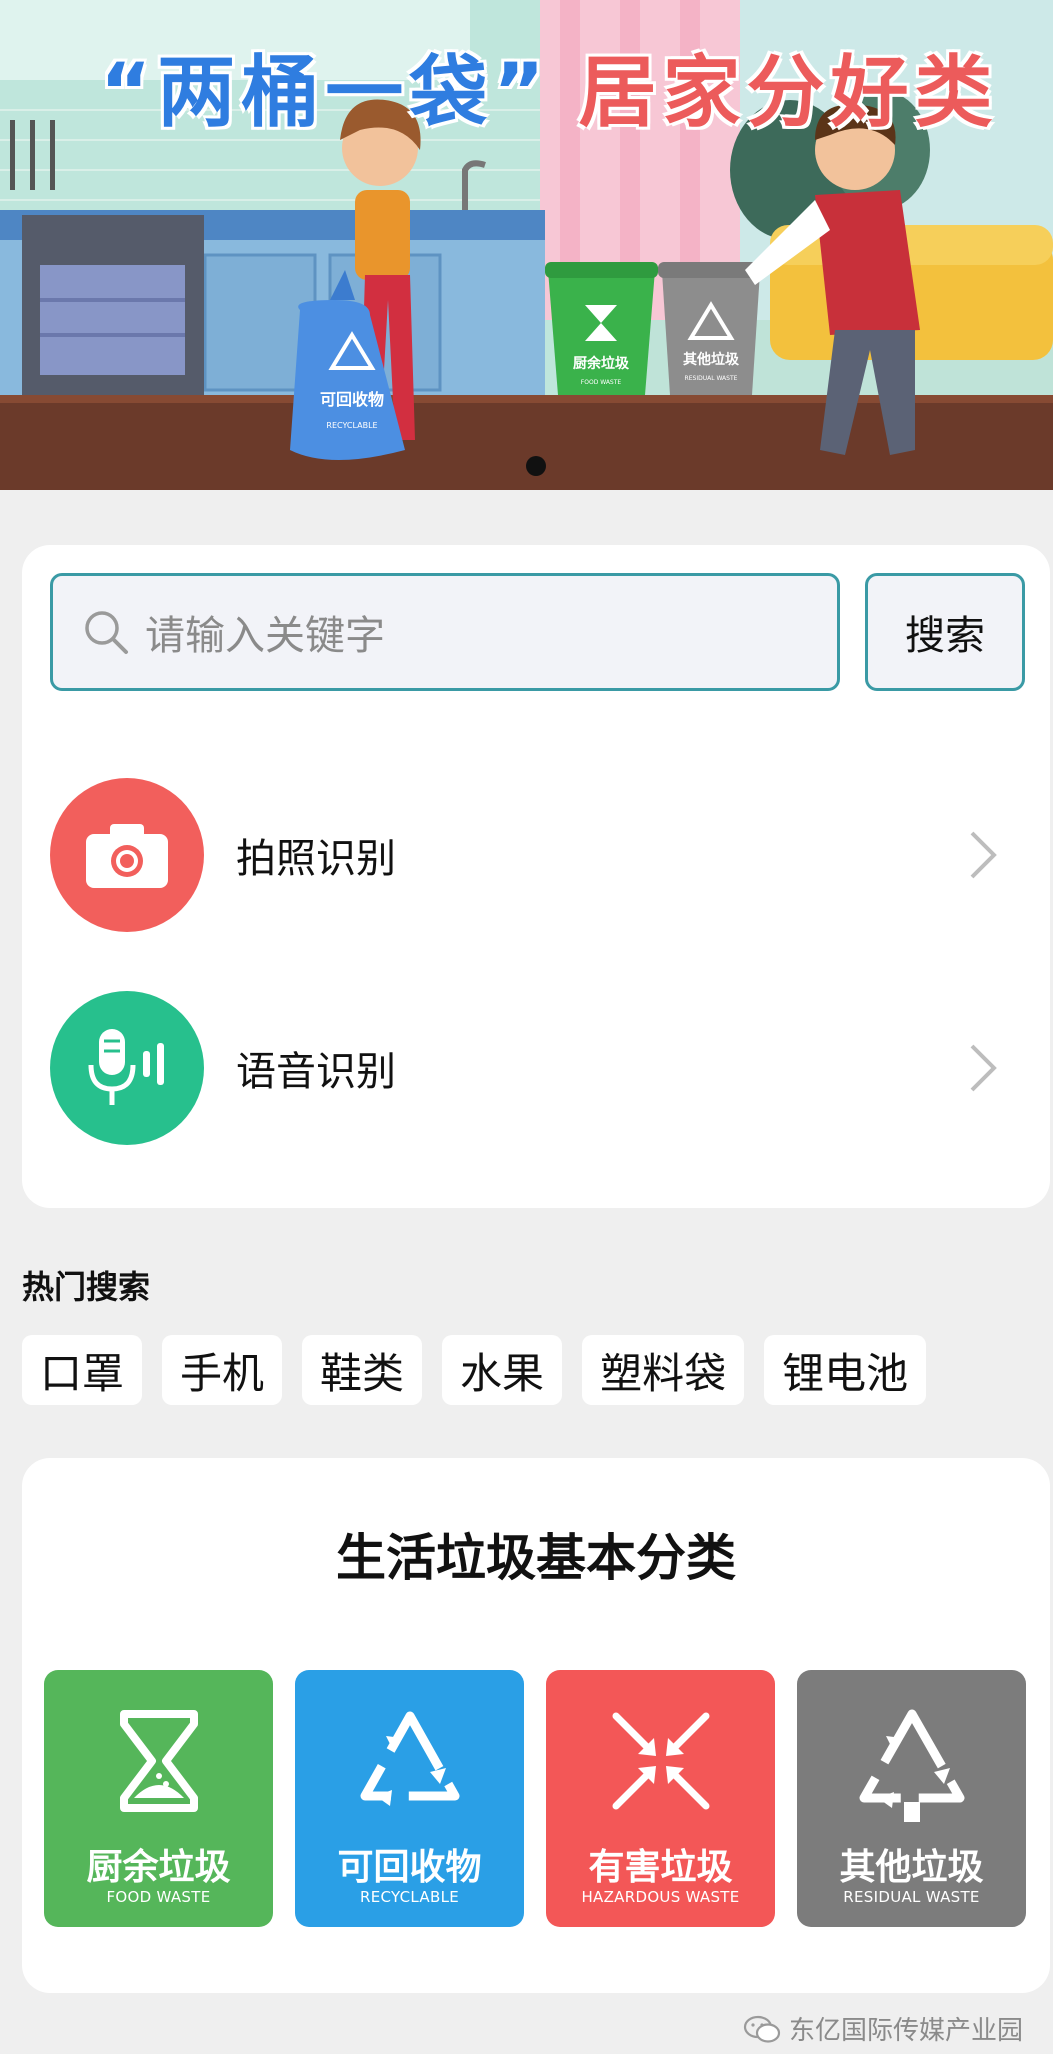 This screenshot has height=2054, width=1053. I want to click on category-food-waste: 厨余垃圾 FOOD WASTE, so click(158, 1798).